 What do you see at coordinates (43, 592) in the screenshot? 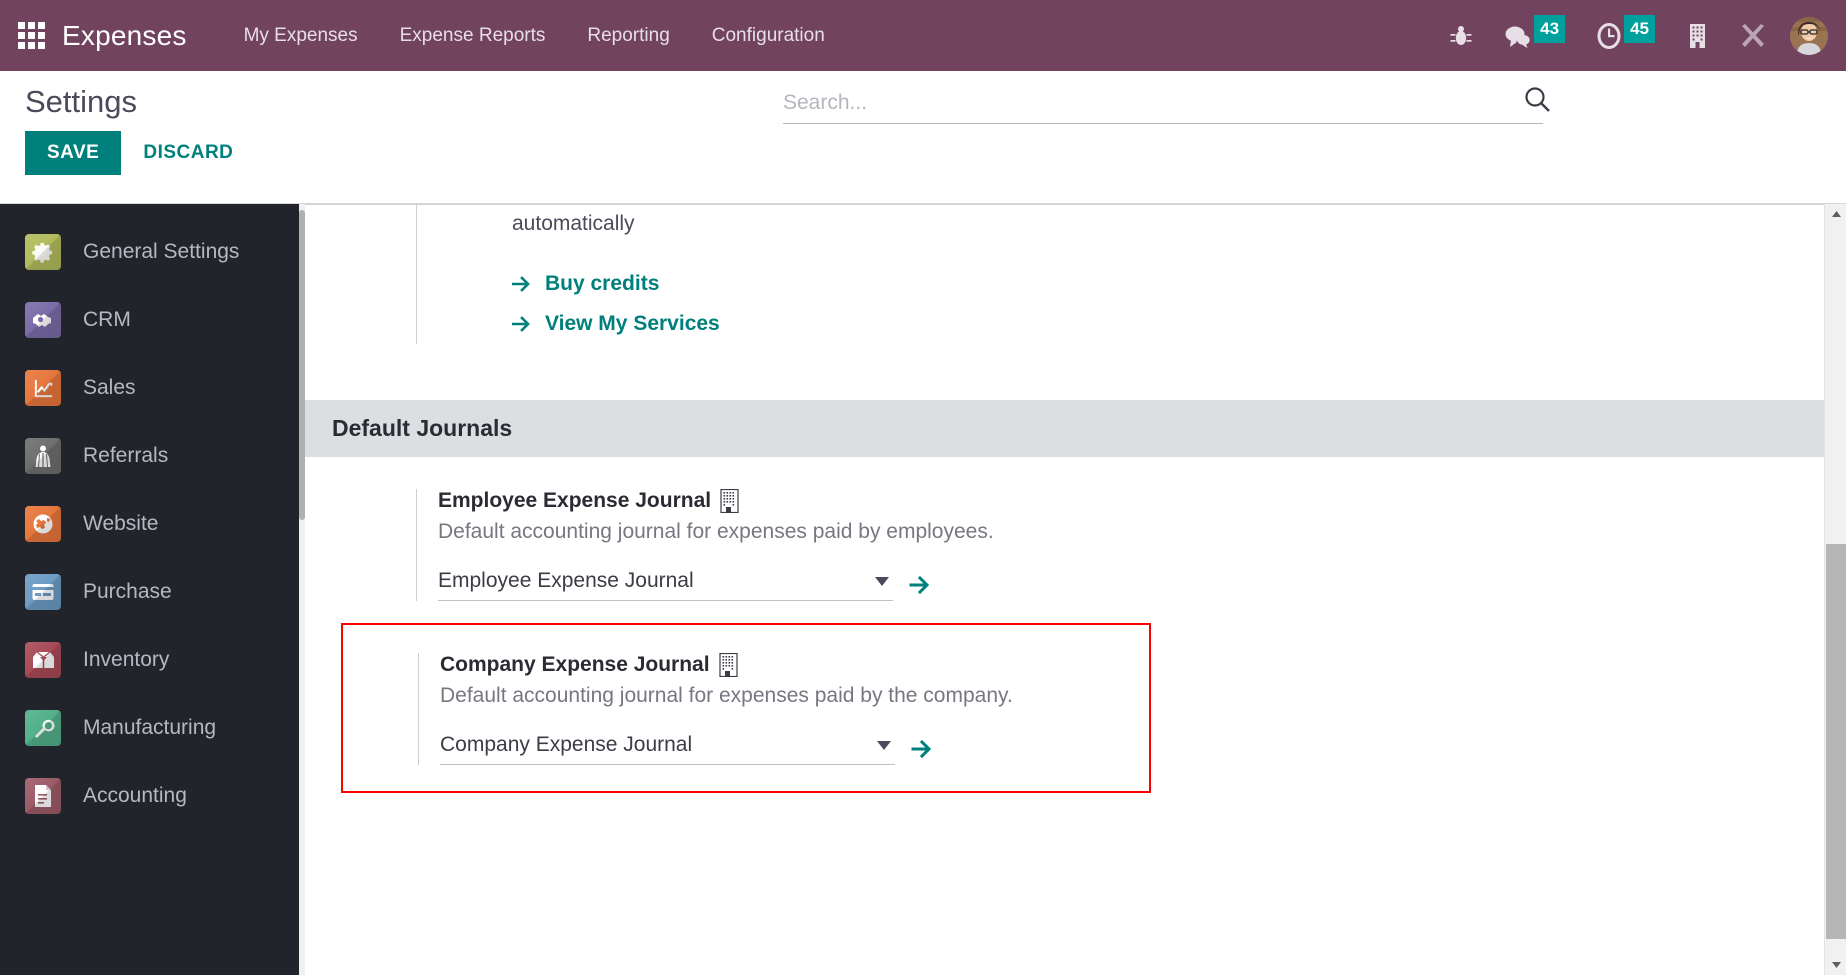
I see `credit-card-icon` at bounding box center [43, 592].